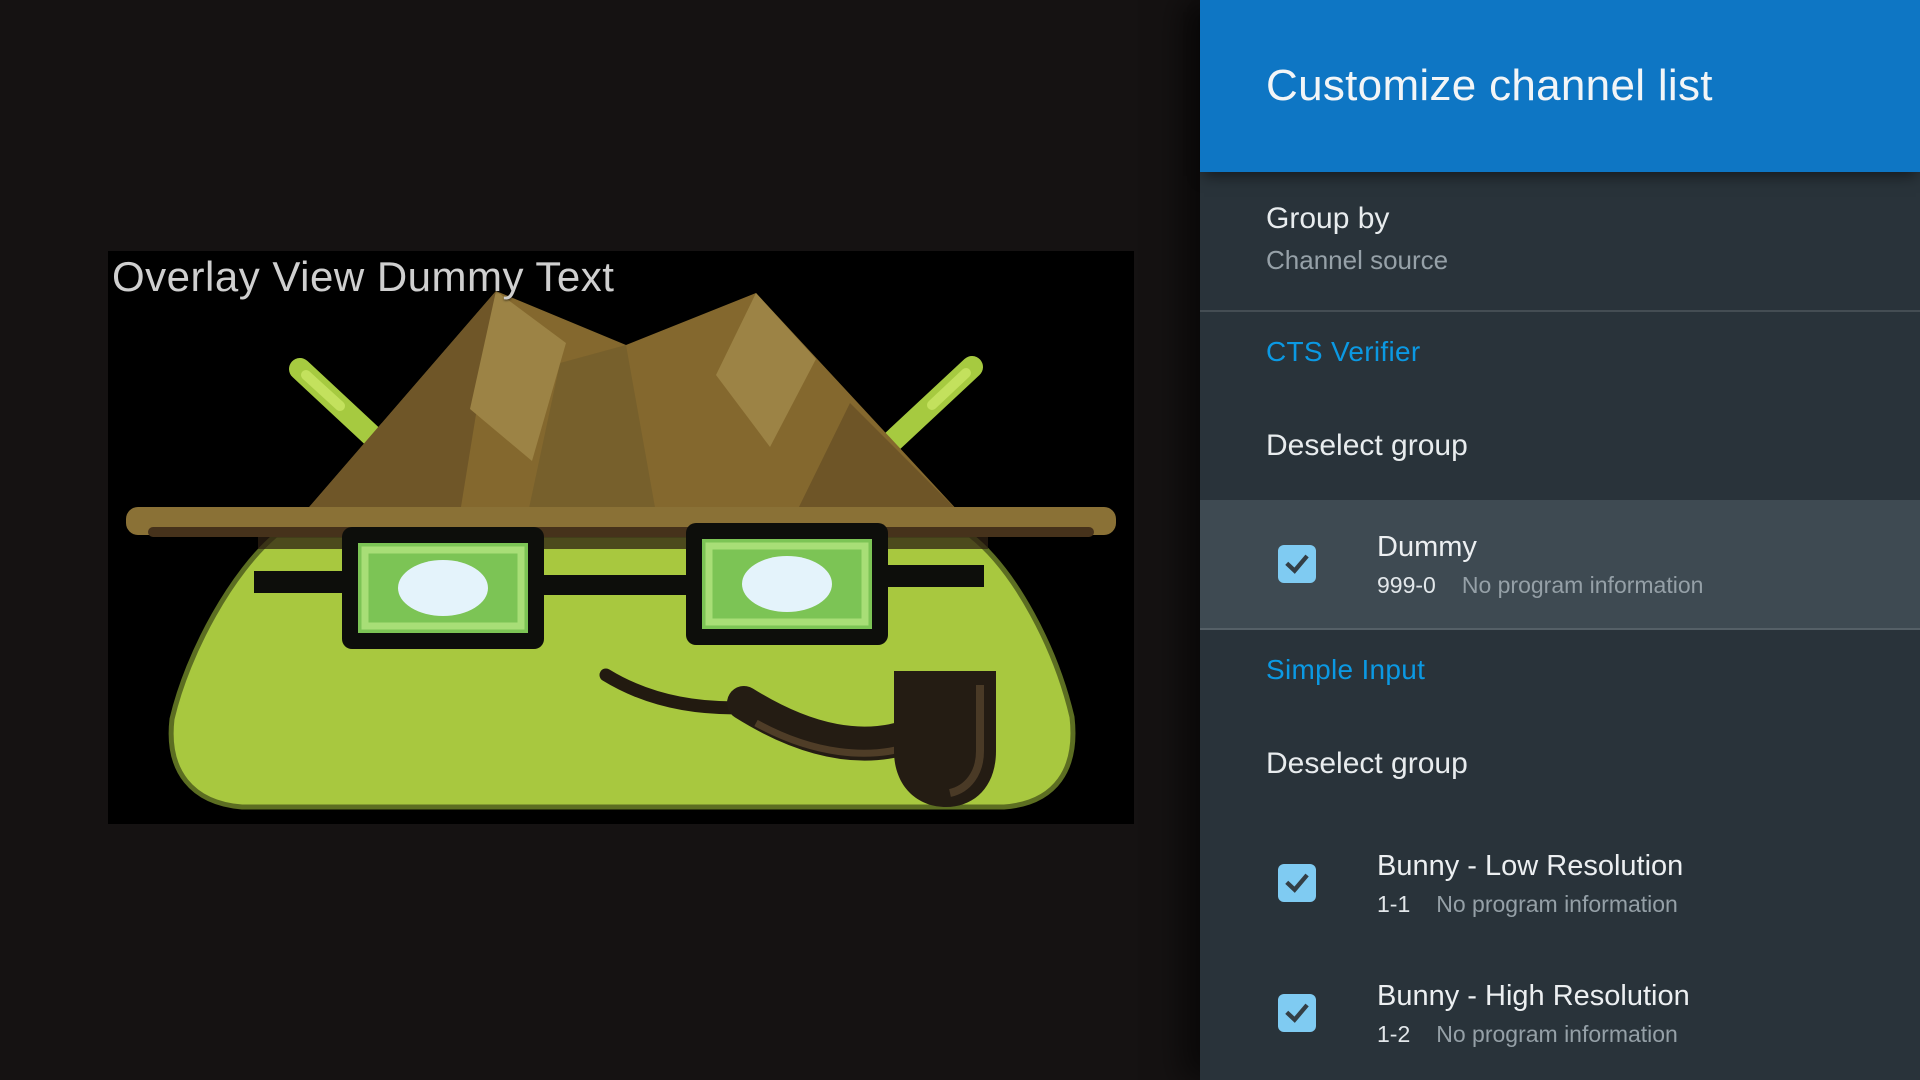 Image resolution: width=1920 pixels, height=1080 pixels. Describe the element at coordinates (1406, 584) in the screenshot. I see `channel-number: 999-0` at that location.